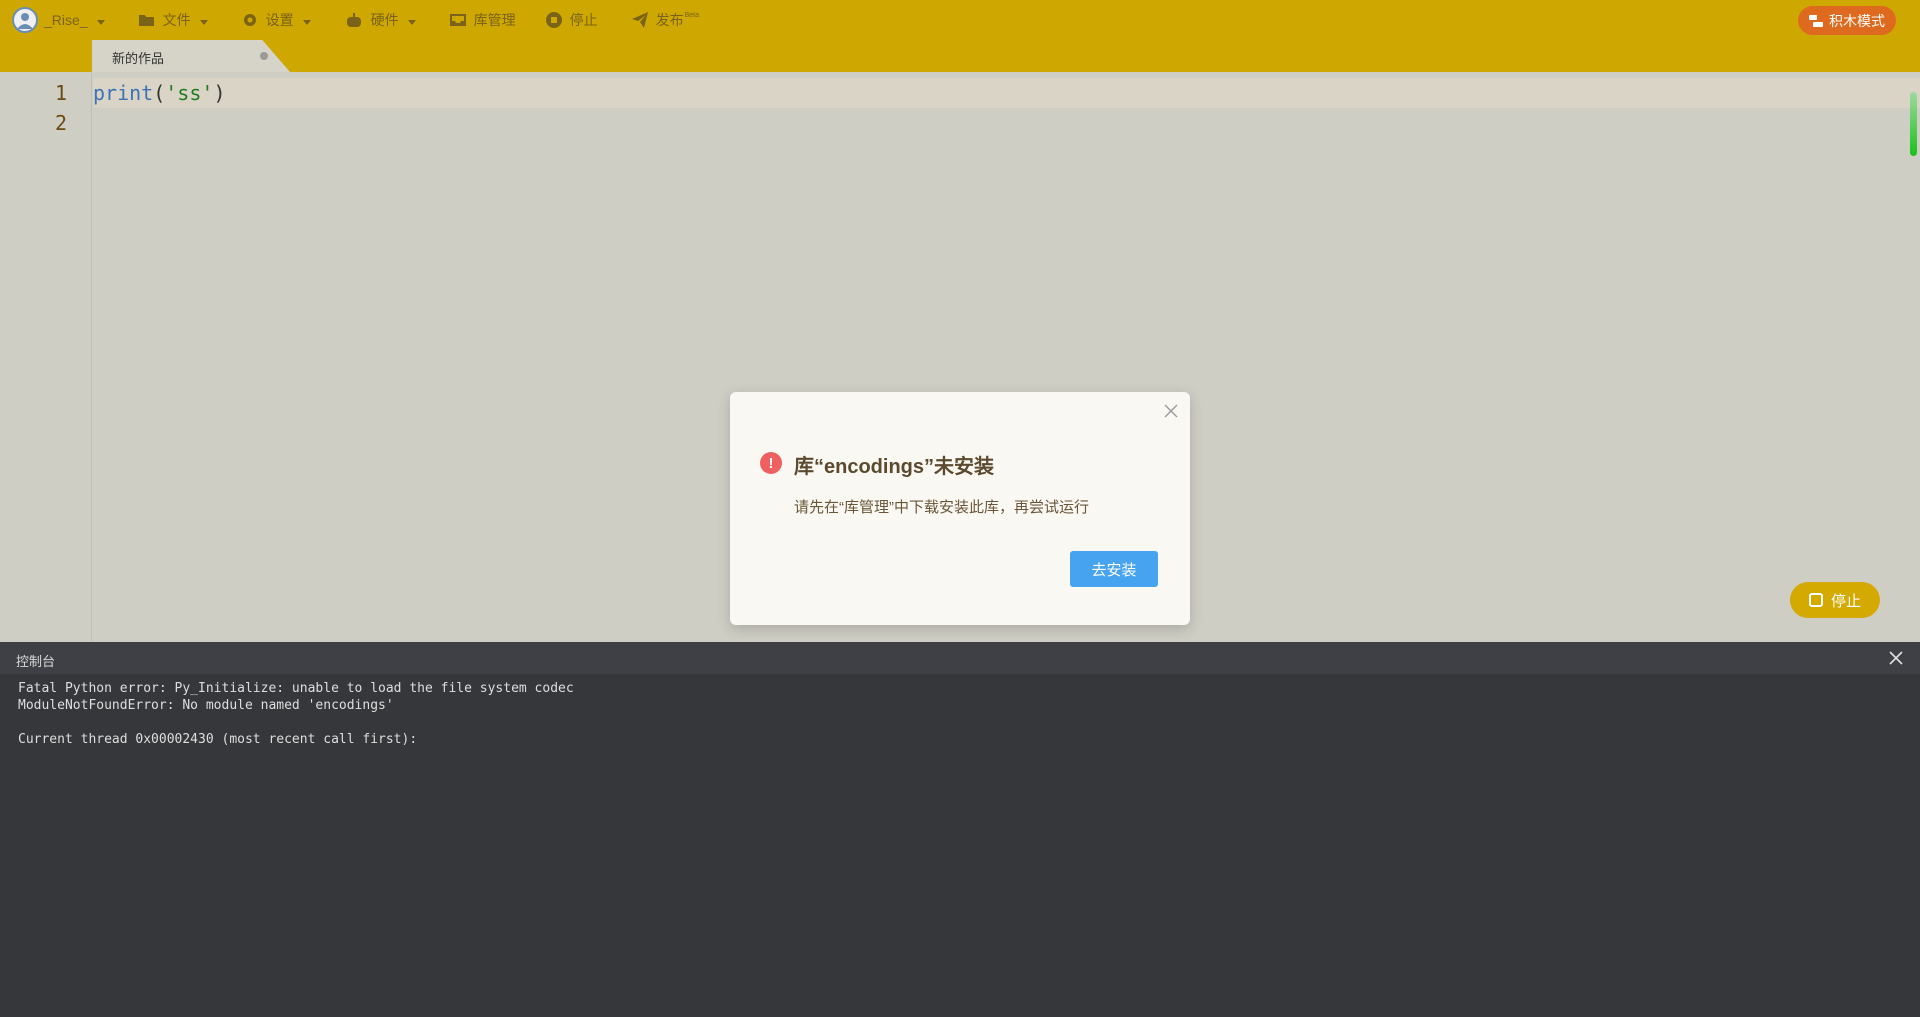 The width and height of the screenshot is (1920, 1017). Describe the element at coordinates (457, 20) in the screenshot. I see `inbox-icon` at that location.